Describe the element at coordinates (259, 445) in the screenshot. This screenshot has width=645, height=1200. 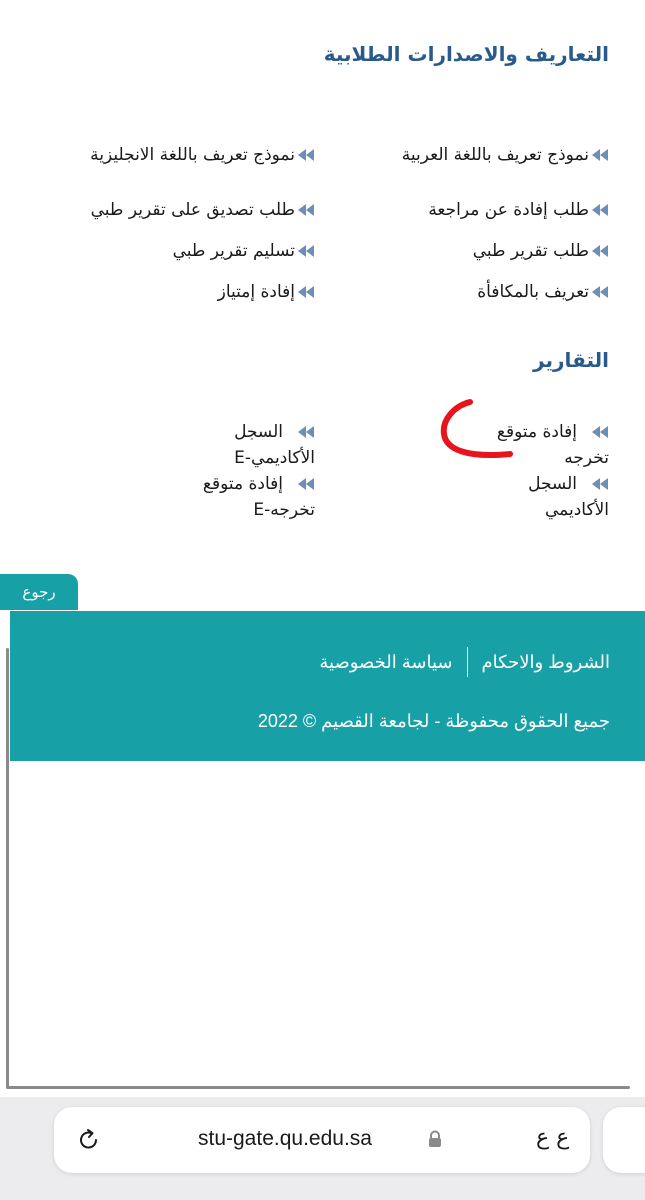
I see `report-link-academic-record-e: السجل الأكاديمي-E` at that location.